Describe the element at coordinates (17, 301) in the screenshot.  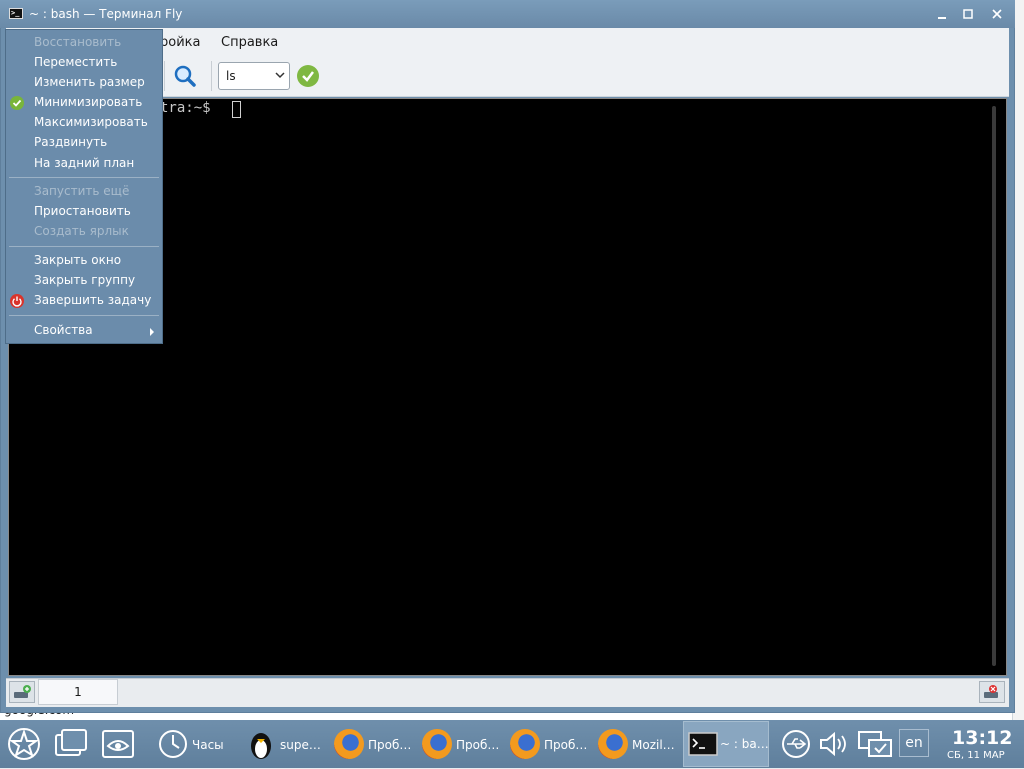
I see `power-icon` at that location.